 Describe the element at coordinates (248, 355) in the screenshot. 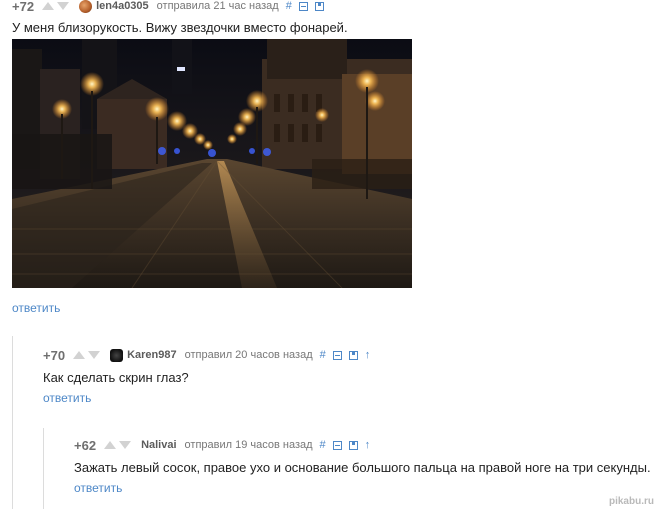

I see `comment-time: отправил 20 часов назад` at that location.